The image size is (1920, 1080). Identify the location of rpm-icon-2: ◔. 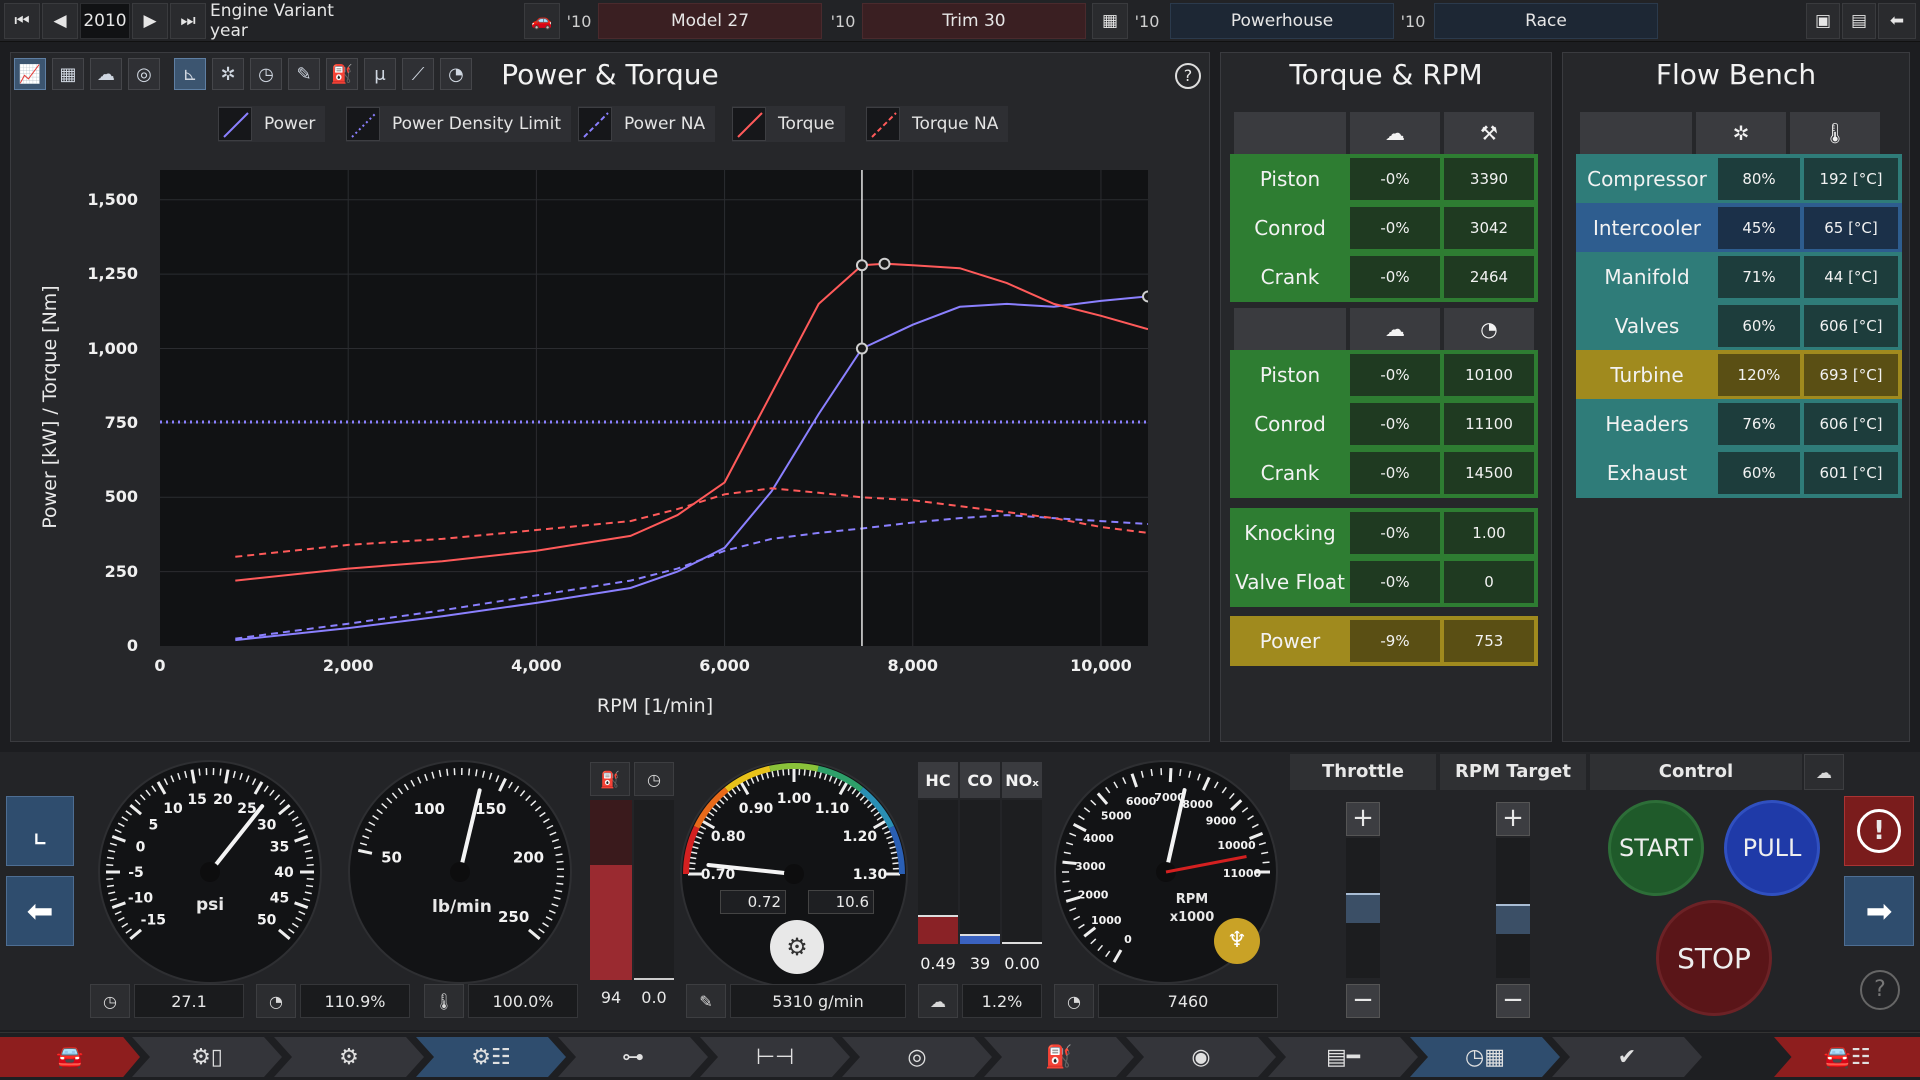
(1489, 329).